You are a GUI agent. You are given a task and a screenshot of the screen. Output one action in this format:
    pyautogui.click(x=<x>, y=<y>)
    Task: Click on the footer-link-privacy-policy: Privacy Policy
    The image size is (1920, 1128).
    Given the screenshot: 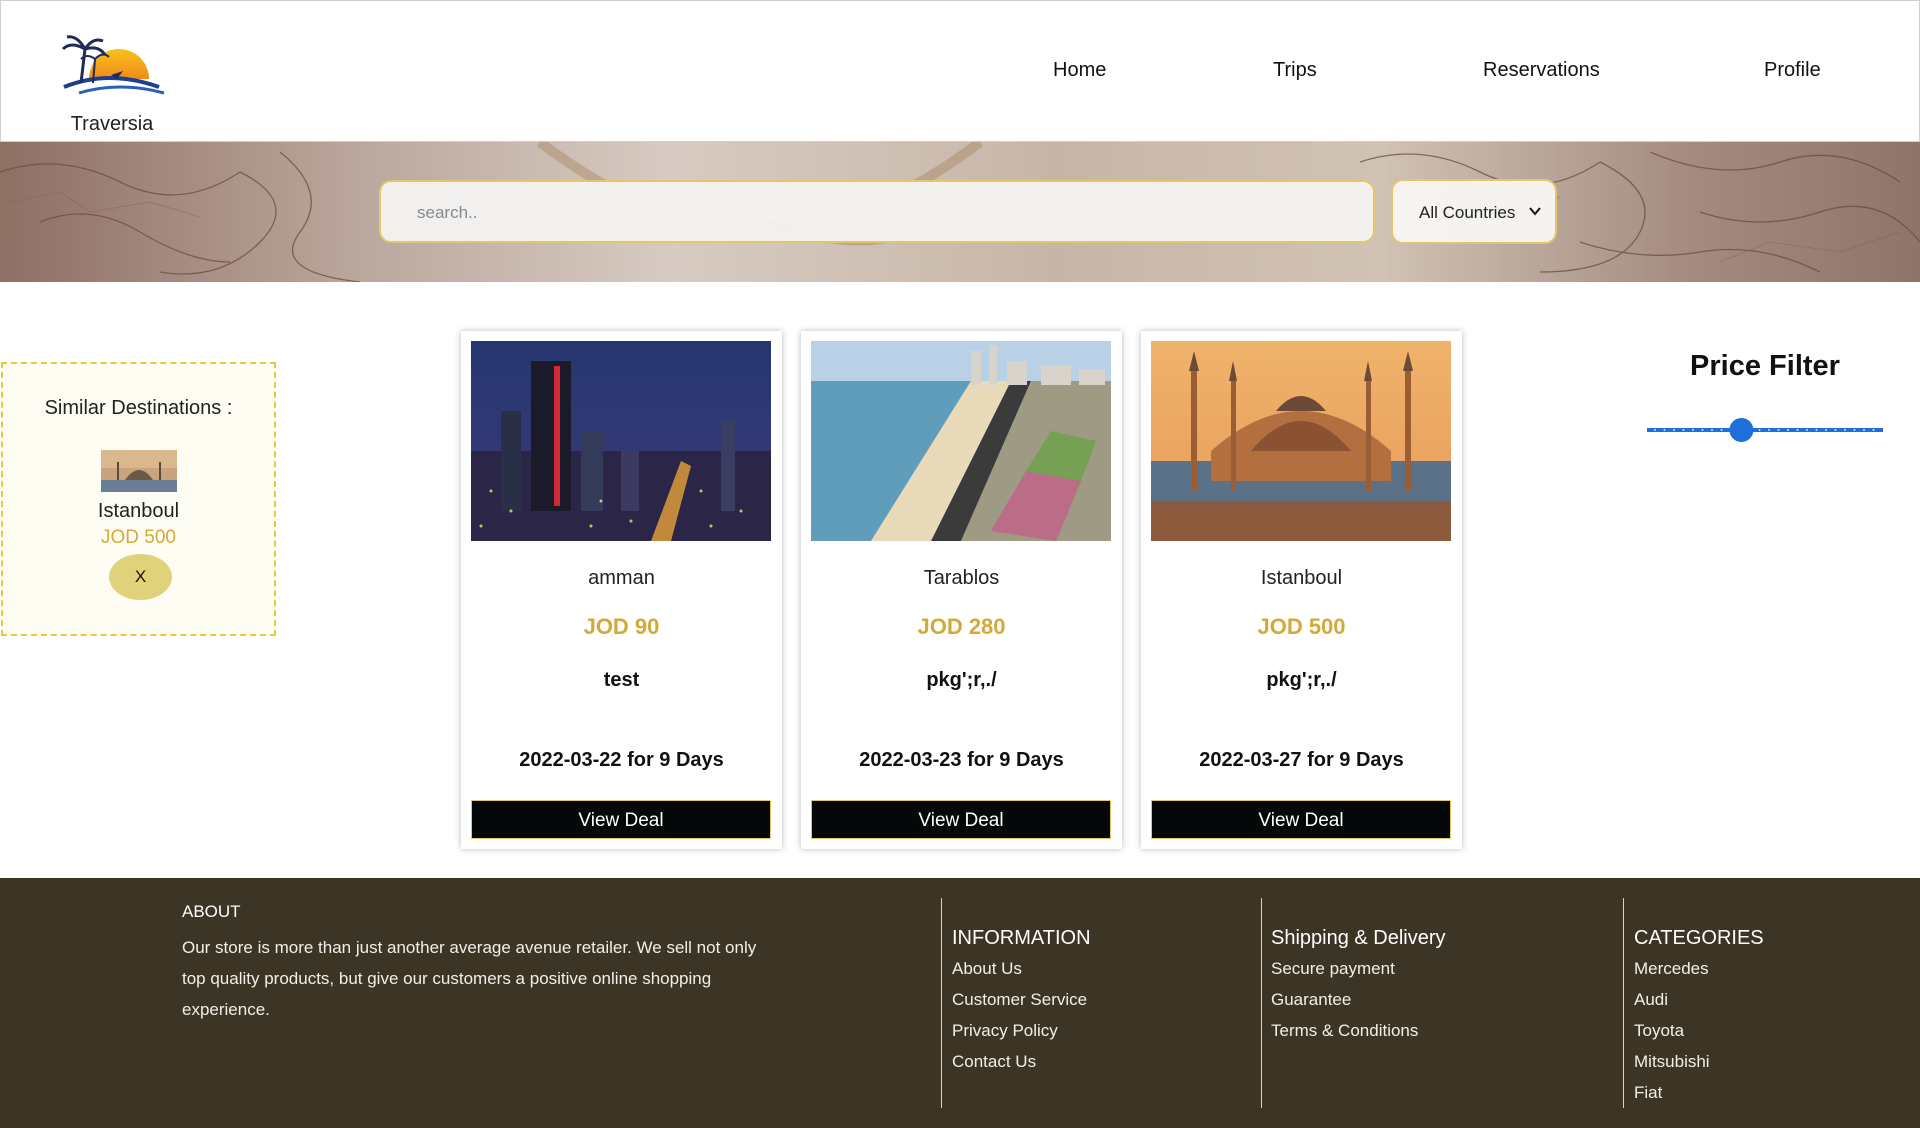 What is the action you would take?
    pyautogui.click(x=1021, y=1030)
    